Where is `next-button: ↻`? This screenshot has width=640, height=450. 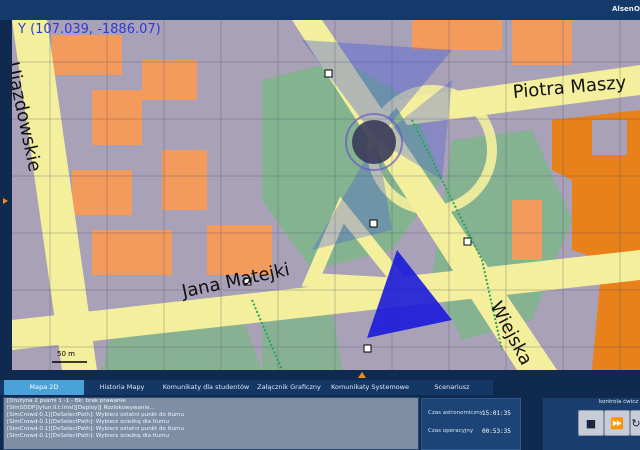 next-button: ↻ is located at coordinates (635, 423).